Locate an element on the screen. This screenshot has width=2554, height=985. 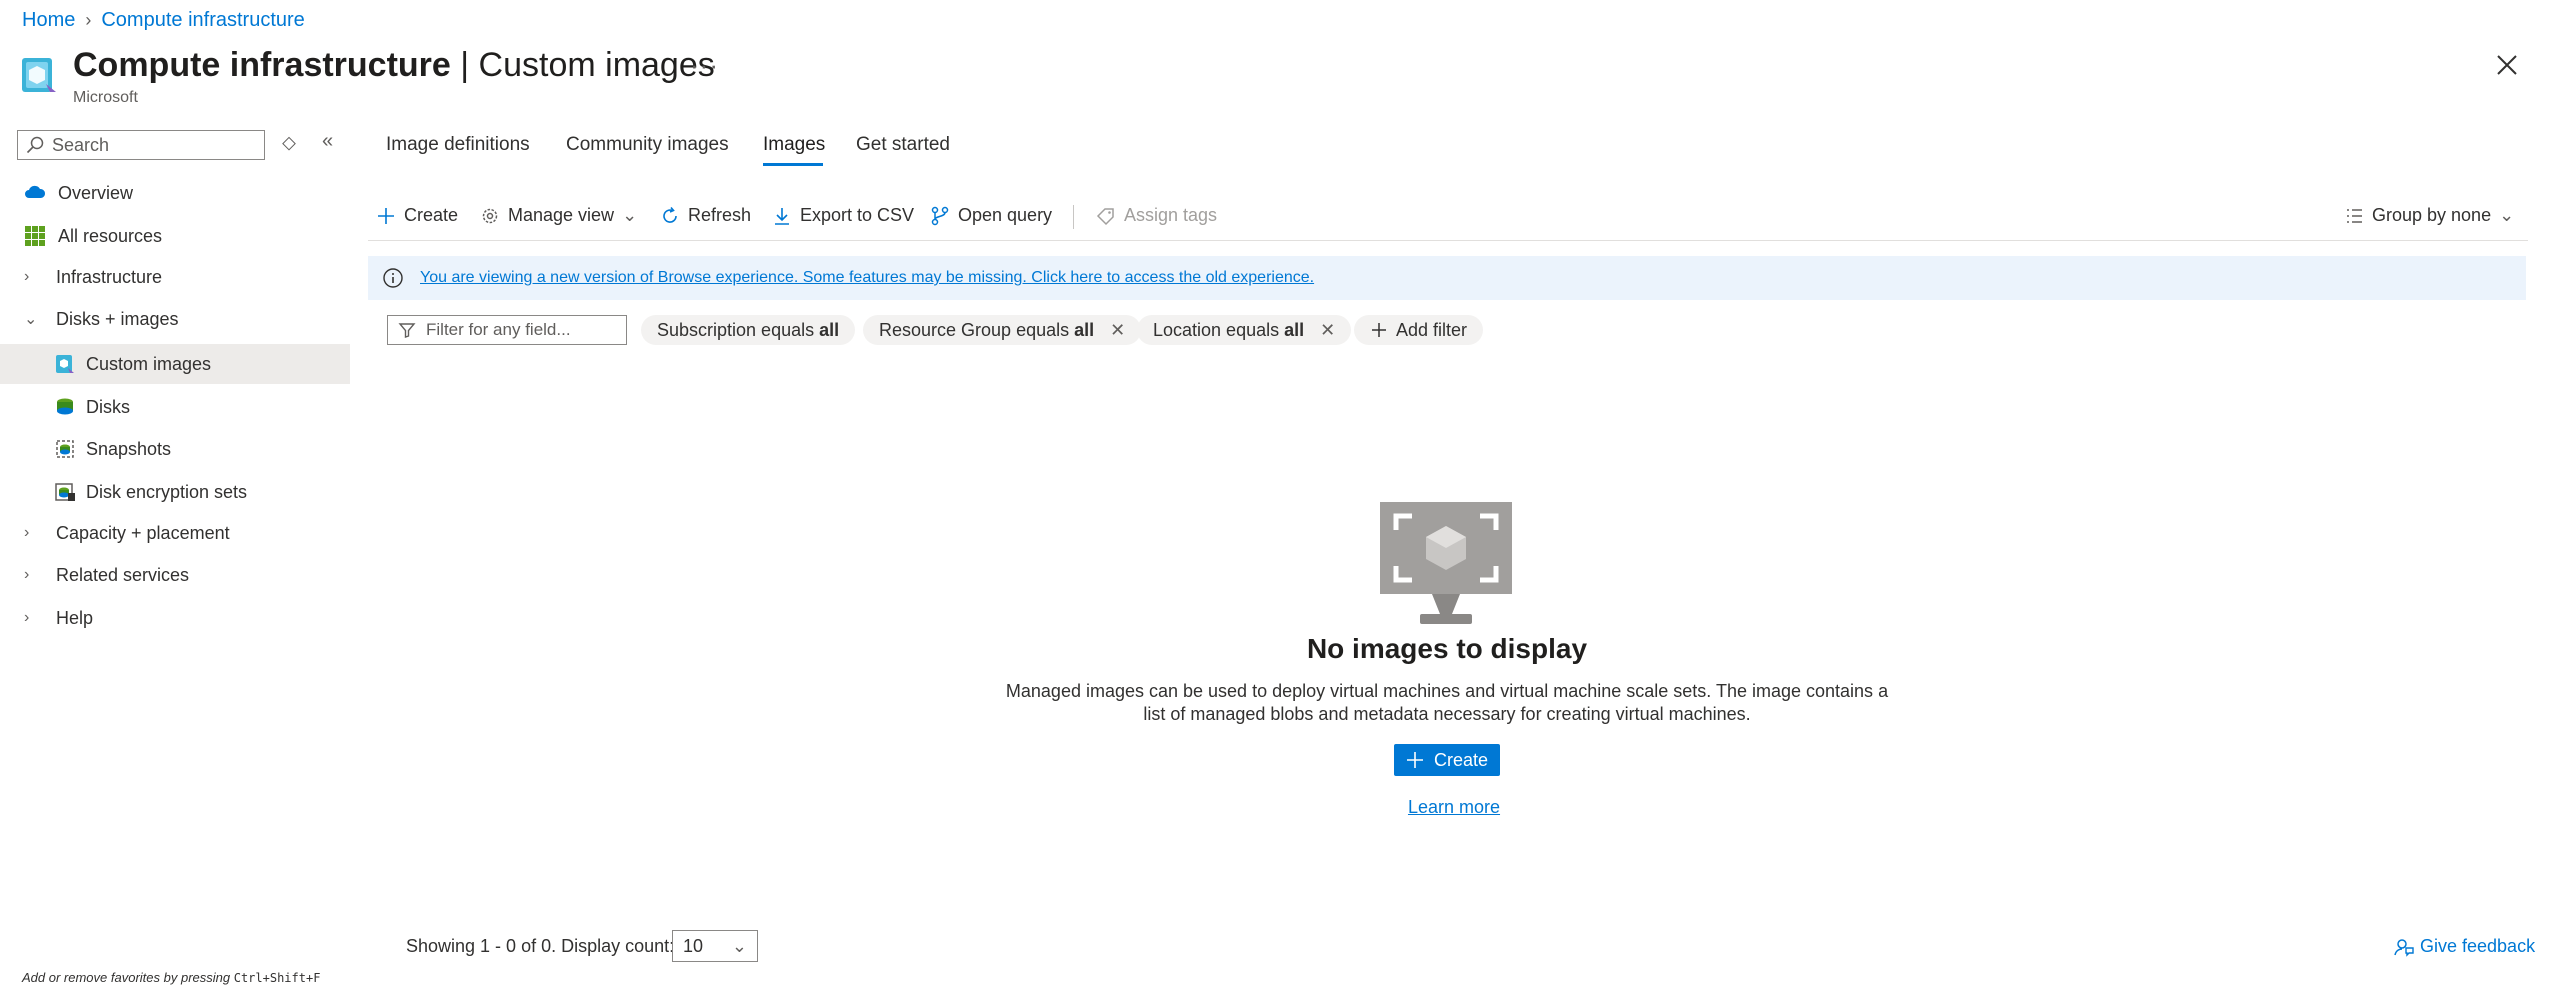
sidebar-item-all-resources: All resources is located at coordinates (175, 236).